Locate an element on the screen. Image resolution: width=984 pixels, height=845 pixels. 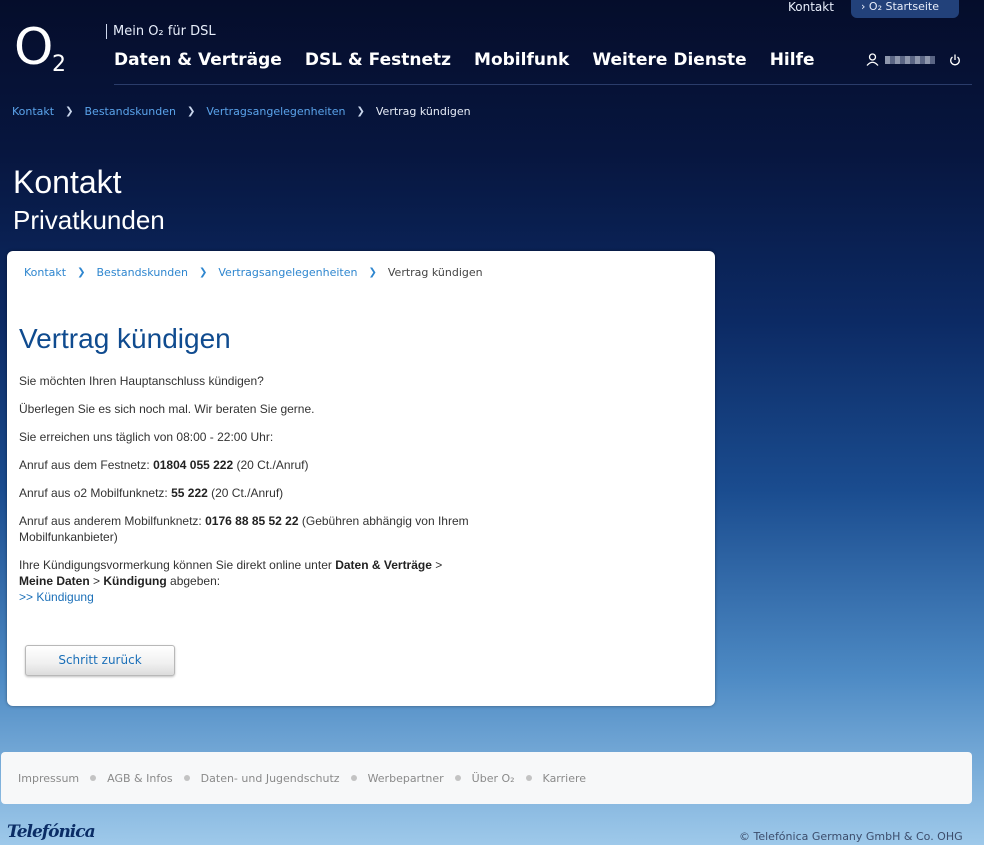
user-area is located at coordinates (913, 59).